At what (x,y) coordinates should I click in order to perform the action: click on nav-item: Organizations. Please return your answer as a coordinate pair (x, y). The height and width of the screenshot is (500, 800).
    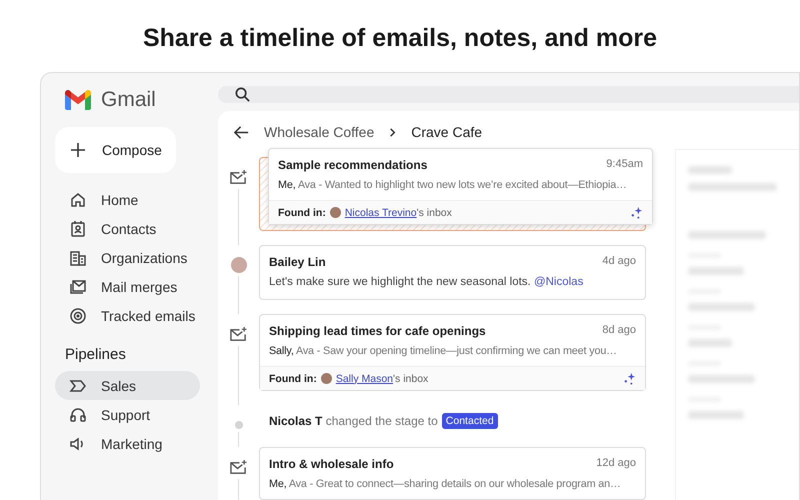
    Looking at the image, I should click on (127, 257).